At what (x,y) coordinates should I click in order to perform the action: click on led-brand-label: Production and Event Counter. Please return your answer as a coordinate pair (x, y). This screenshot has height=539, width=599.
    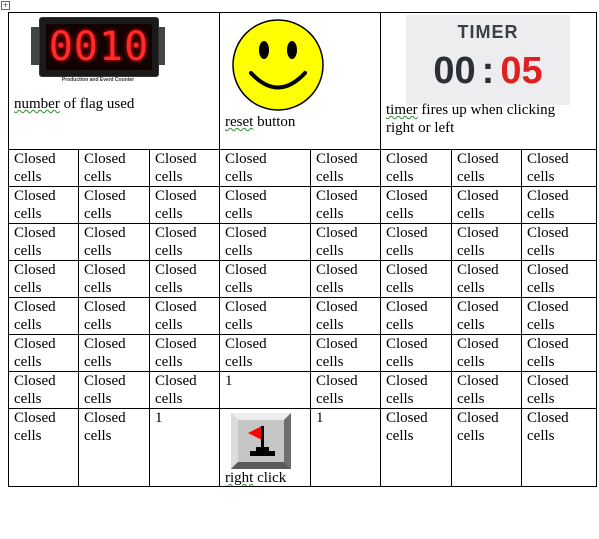
    Looking at the image, I should click on (98, 80).